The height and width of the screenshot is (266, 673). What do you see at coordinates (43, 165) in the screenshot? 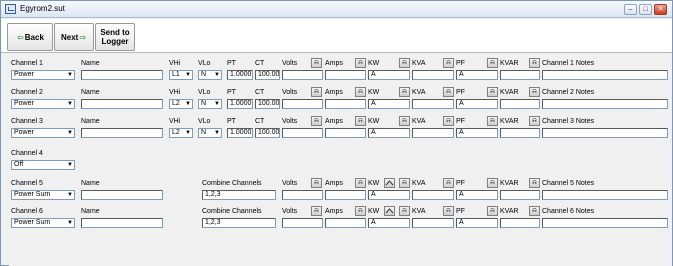
I see `channel-type-select: Off ▼` at bounding box center [43, 165].